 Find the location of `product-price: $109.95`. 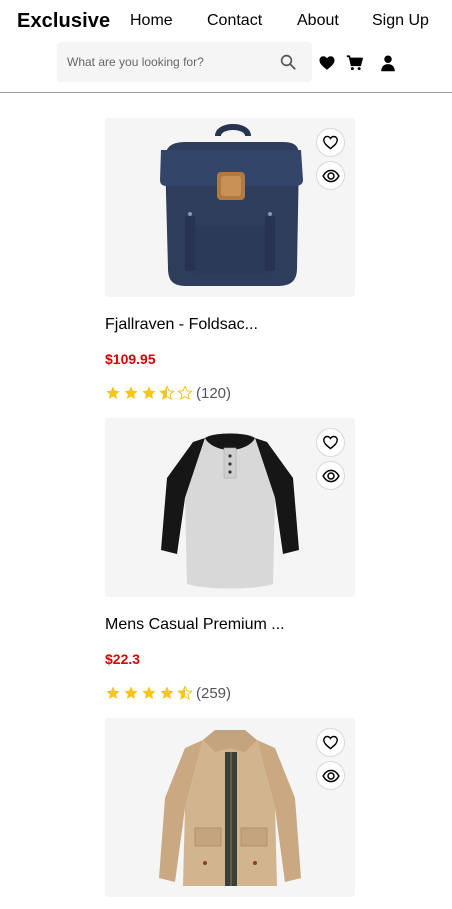

product-price: $109.95 is located at coordinates (130, 359).